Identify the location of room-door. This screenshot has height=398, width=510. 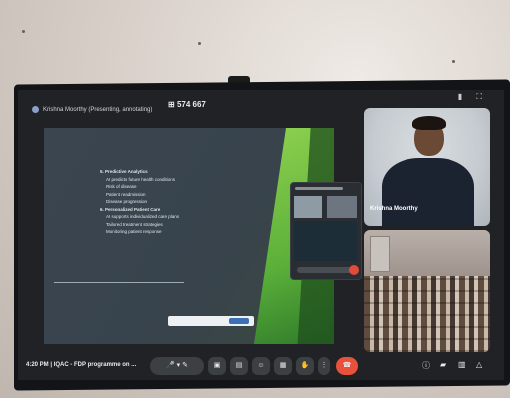
(380, 254).